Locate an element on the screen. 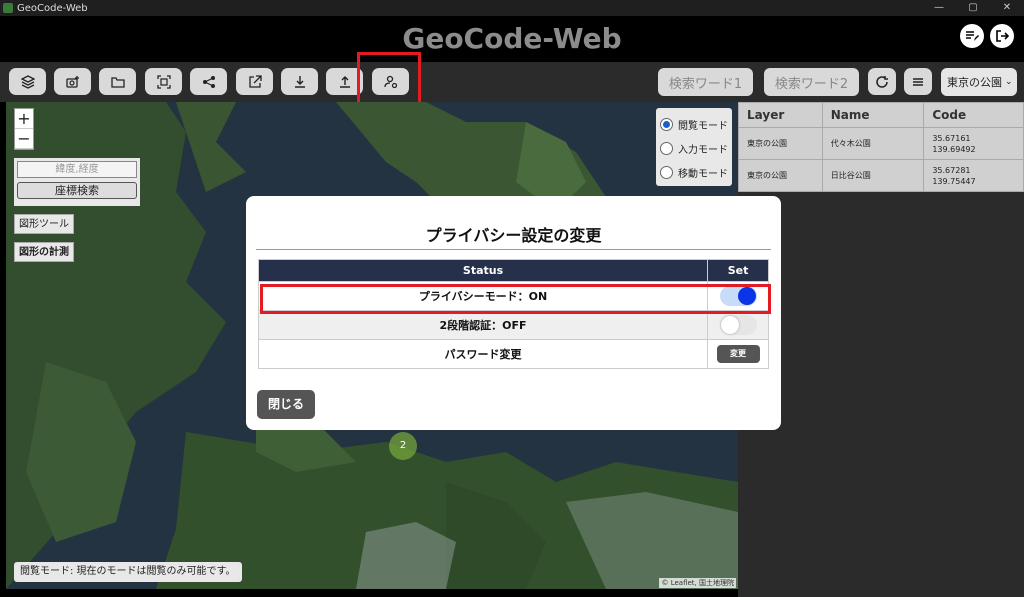  shape-measure-button: 図形の計測 is located at coordinates (44, 252).